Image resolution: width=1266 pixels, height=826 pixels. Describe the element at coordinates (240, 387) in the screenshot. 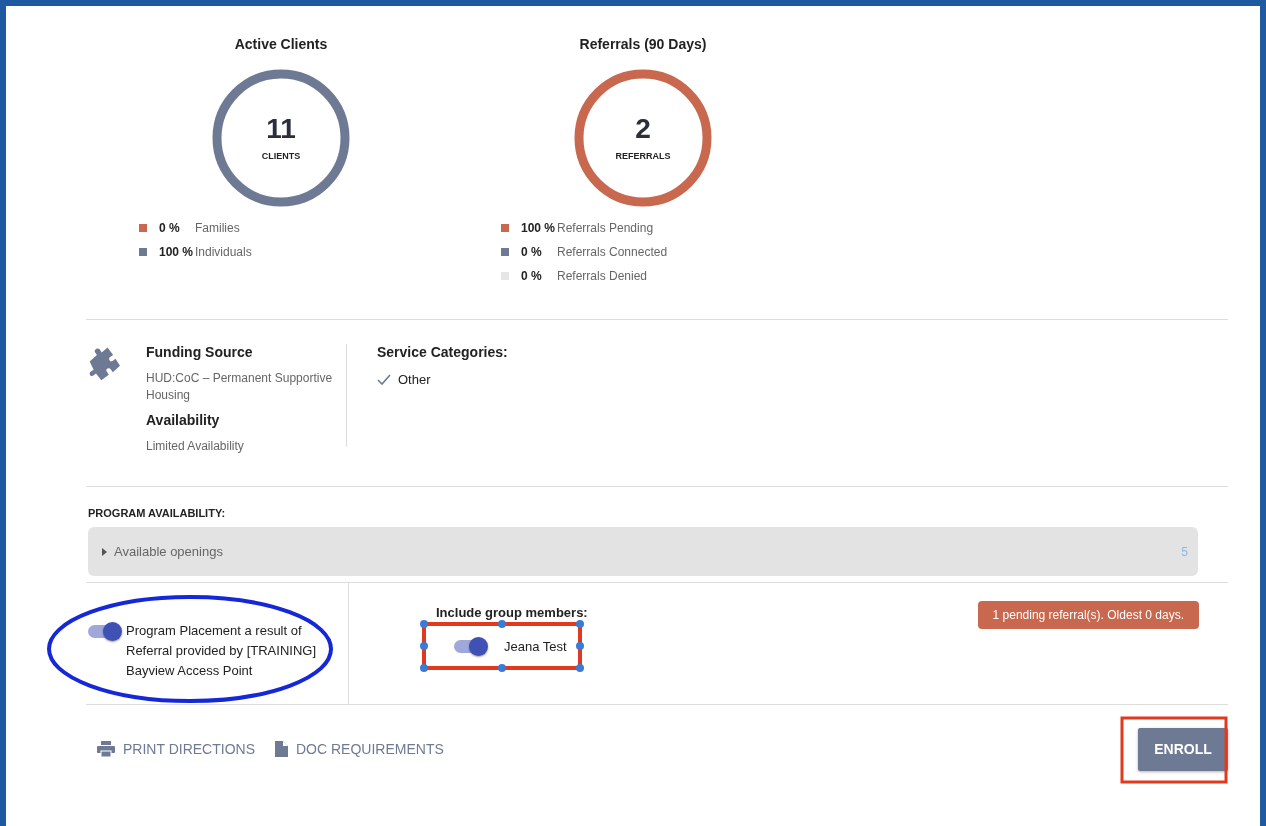

I see `funding-value: HUD:CoC – Permanent Supportive Housing` at that location.